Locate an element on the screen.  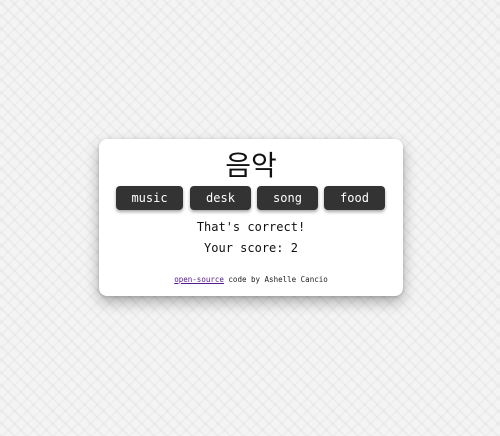
option-button-food: food is located at coordinates (354, 198).